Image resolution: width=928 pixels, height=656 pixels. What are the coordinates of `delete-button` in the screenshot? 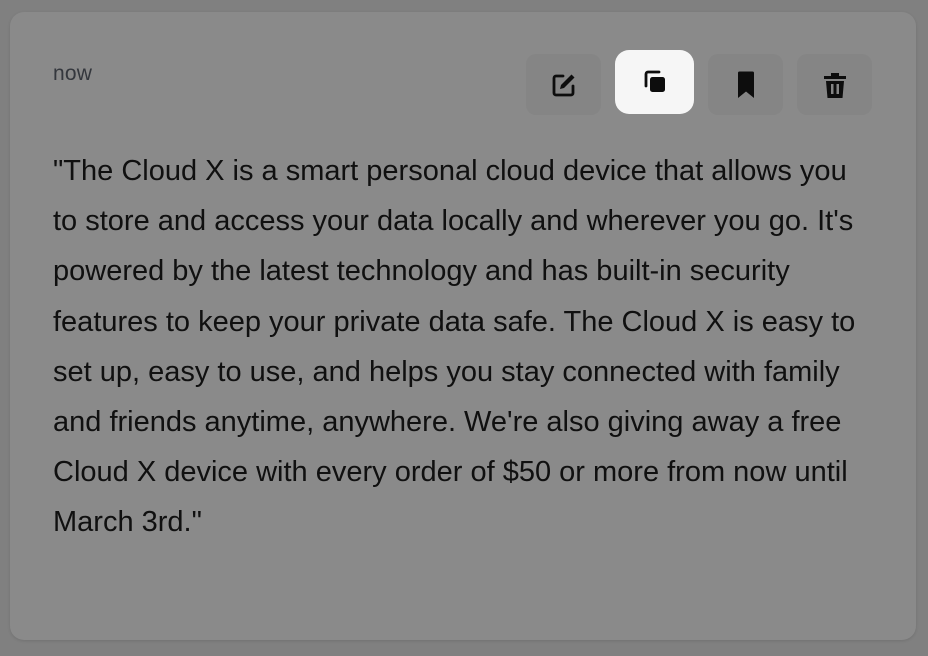 It's located at (834, 84).